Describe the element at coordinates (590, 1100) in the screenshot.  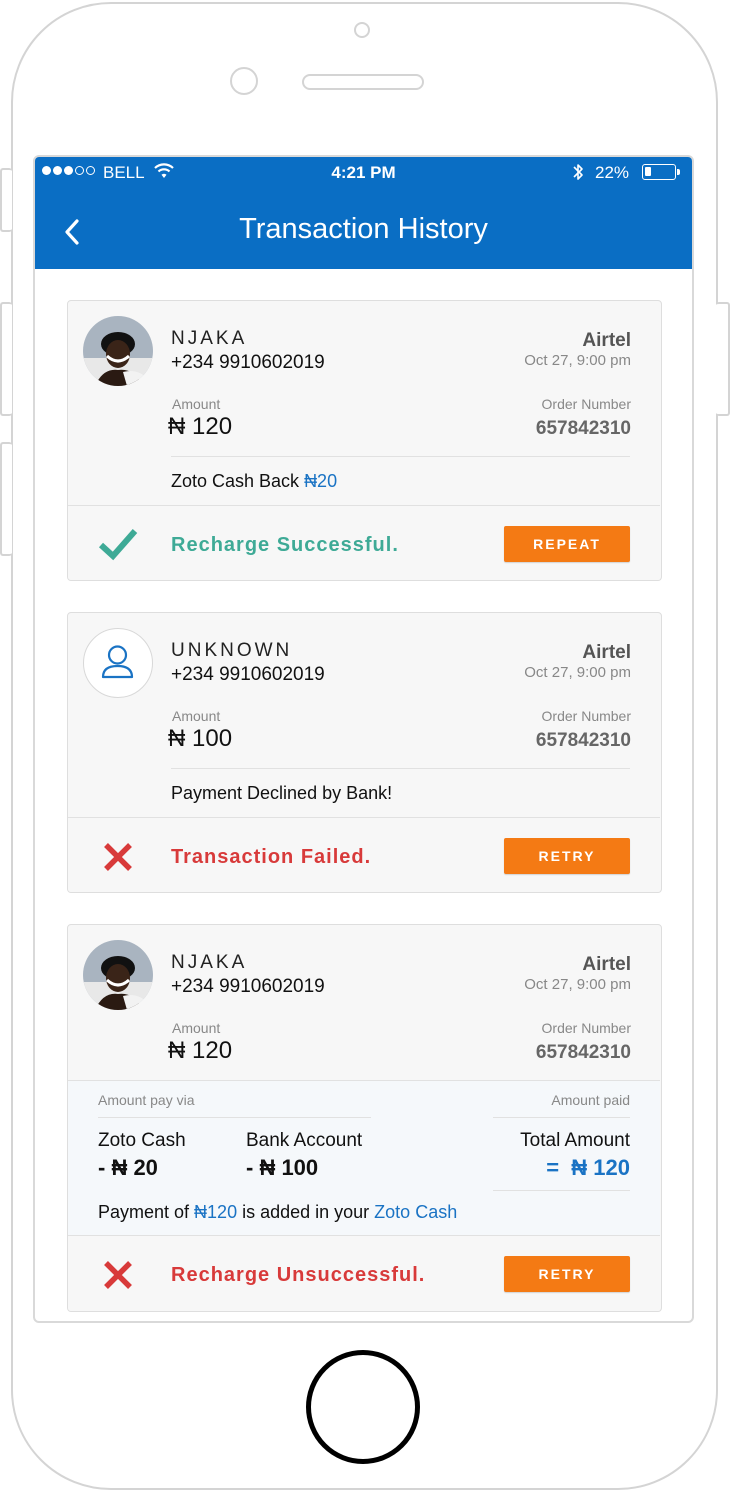
I see `amount-paid-label: Amount paid` at that location.